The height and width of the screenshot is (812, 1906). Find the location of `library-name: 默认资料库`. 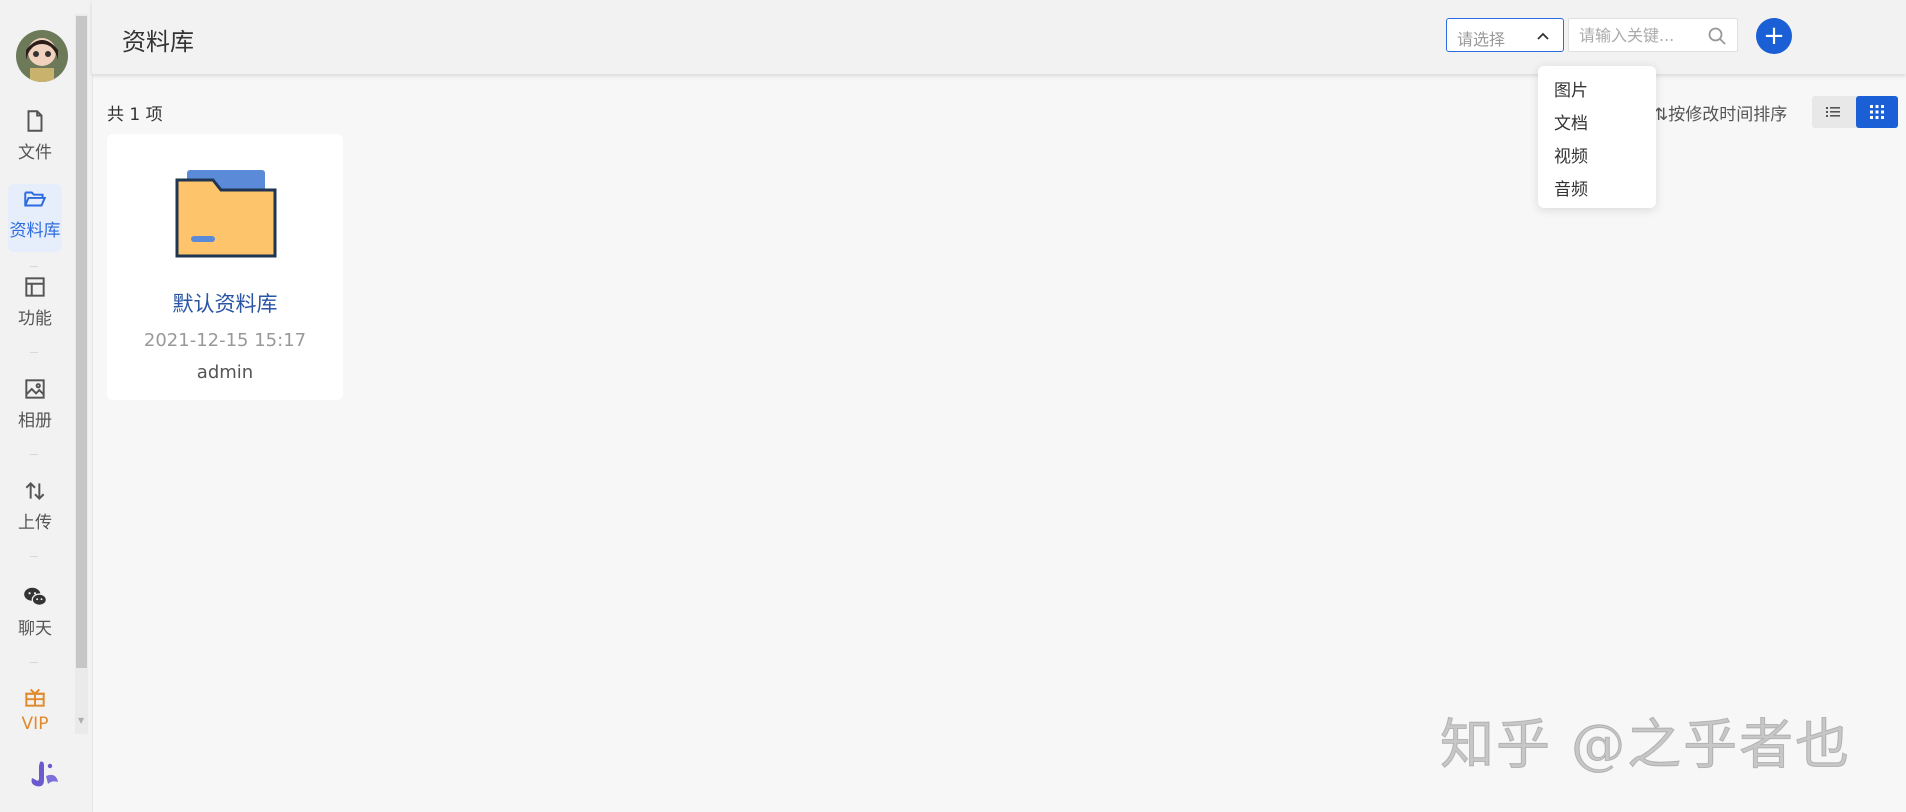

library-name: 默认资料库 is located at coordinates (225, 303).